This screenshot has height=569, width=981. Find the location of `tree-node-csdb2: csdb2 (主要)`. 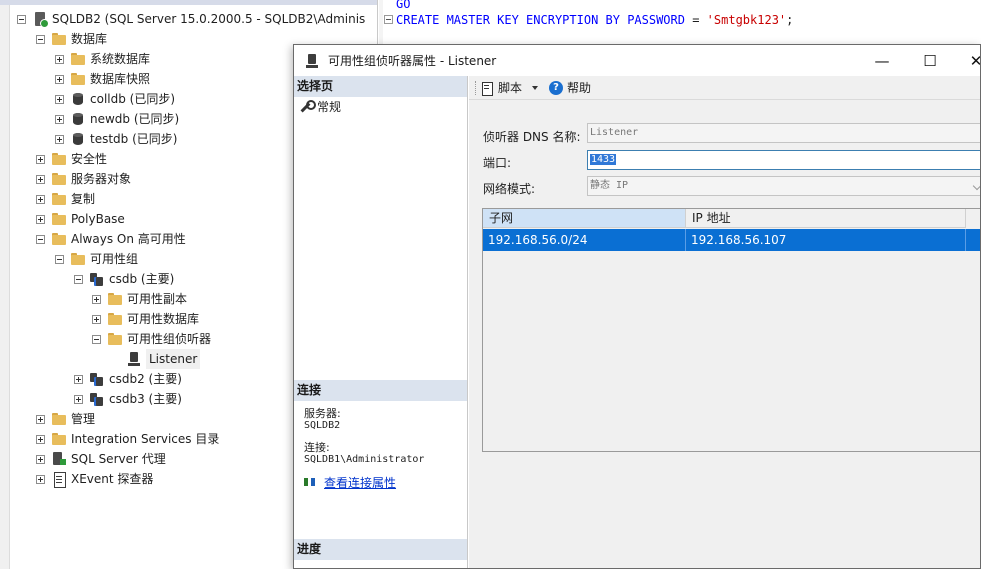

tree-node-csdb2: csdb2 (主要) is located at coordinates (128, 379).